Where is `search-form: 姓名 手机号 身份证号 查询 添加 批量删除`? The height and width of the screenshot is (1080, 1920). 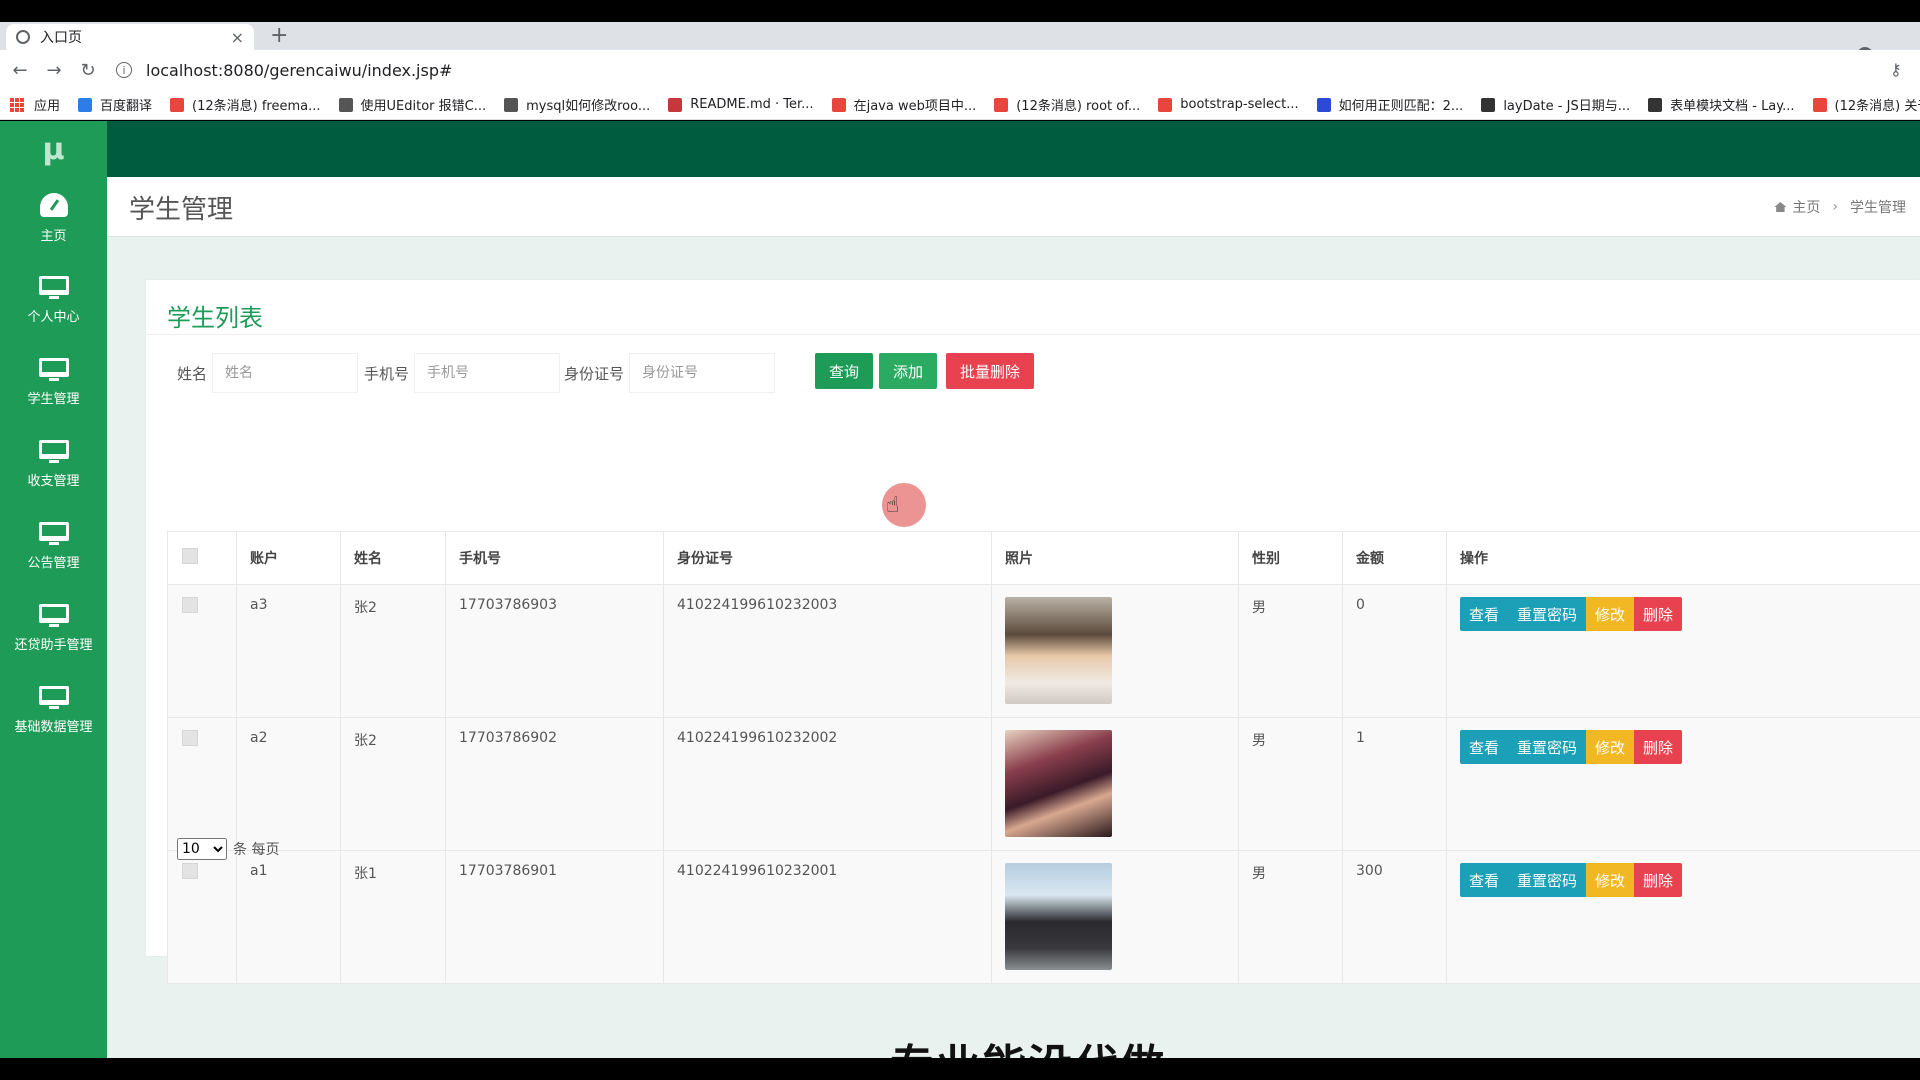 search-form: 姓名 手机号 身份证号 查询 添加 批量删除 is located at coordinates (1033, 373).